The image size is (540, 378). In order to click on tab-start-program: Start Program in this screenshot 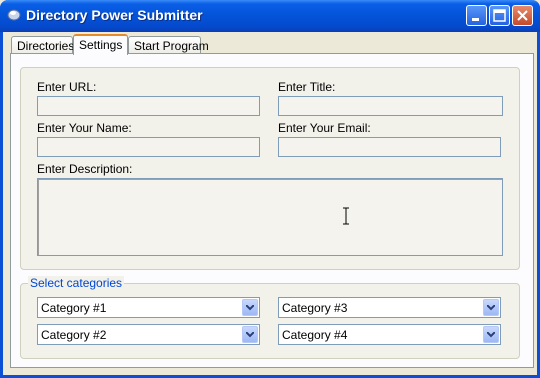, I will do `click(168, 45)`.